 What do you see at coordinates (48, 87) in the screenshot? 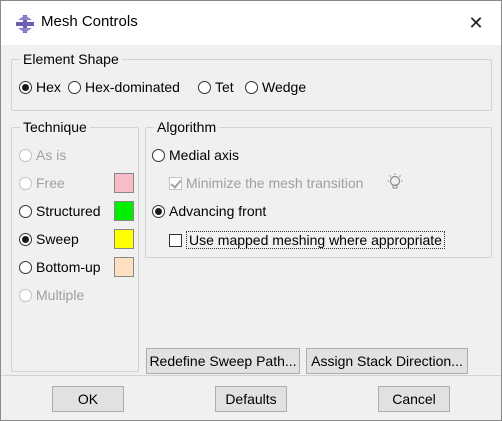
I see `shape-hex-label: Hex` at bounding box center [48, 87].